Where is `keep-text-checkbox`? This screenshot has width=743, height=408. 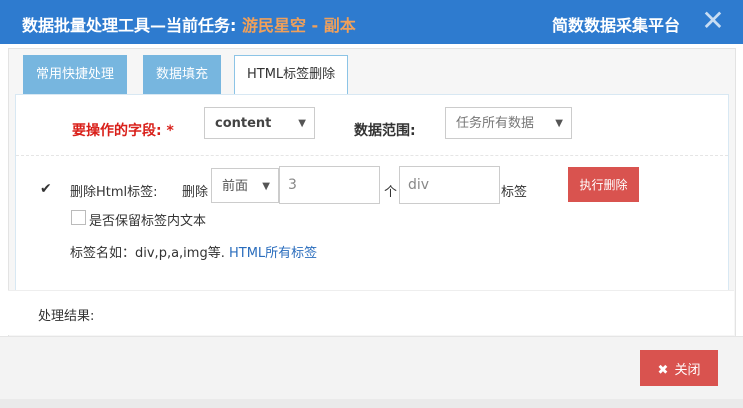
keep-text-checkbox is located at coordinates (78, 217).